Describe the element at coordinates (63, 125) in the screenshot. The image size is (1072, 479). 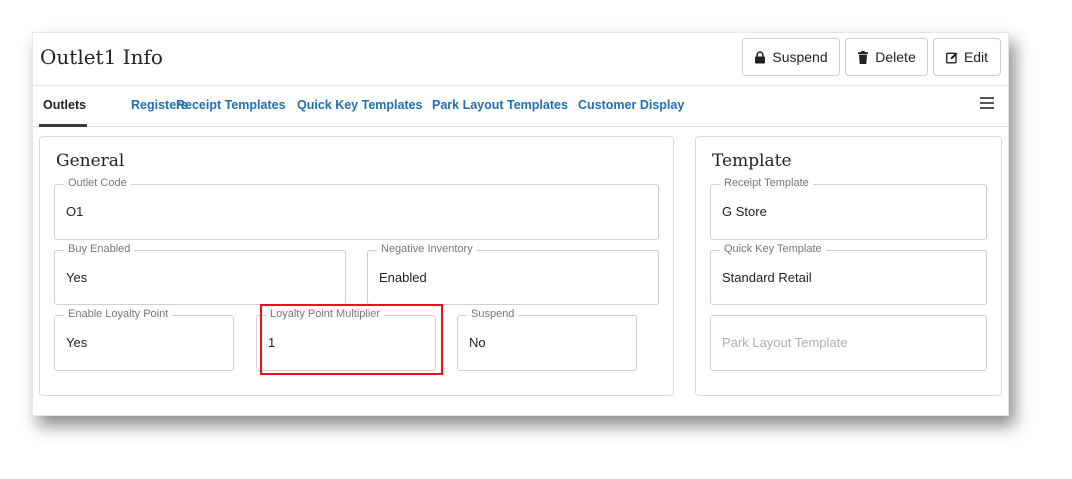
I see `active-tab-indicator` at that location.